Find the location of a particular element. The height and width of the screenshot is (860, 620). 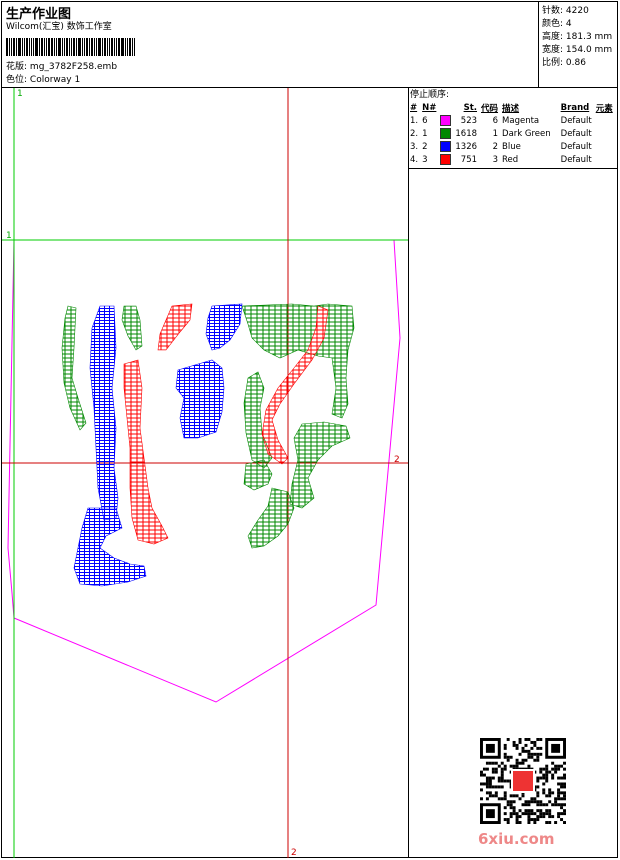

blue-shape-block is located at coordinates (200, 399).